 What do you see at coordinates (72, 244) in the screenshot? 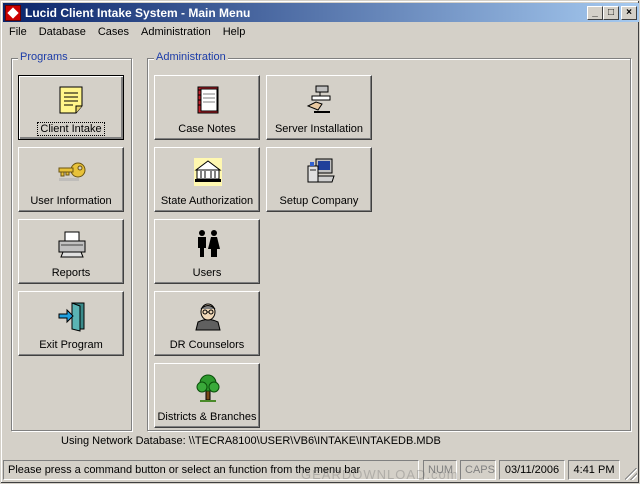
I see `printer-icon` at bounding box center [72, 244].